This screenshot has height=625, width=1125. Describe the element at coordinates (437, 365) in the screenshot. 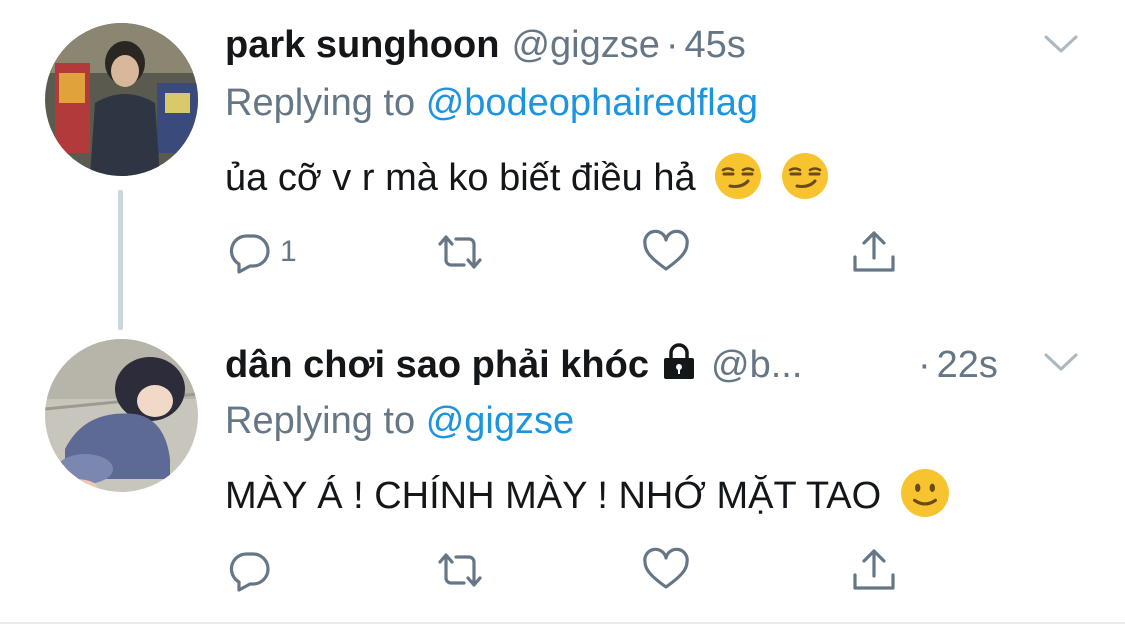

I see `display-name: dân chơi sao phải khóc` at that location.